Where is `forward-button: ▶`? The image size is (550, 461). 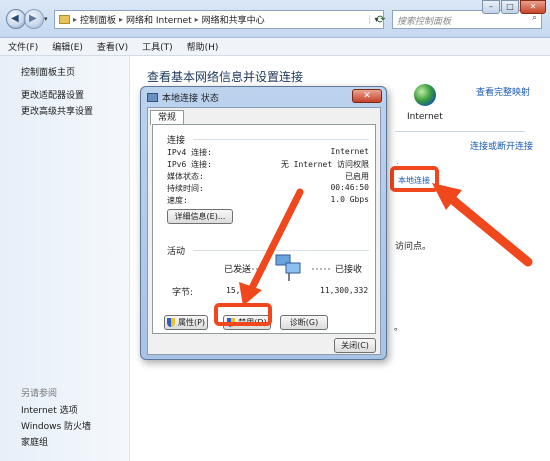 forward-button: ▶ is located at coordinates (34, 19).